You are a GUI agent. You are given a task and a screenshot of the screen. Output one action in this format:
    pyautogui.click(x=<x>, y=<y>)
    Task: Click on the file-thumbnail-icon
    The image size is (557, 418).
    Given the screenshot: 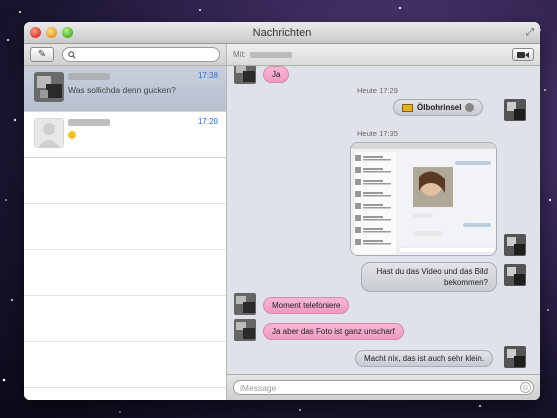 What is the action you would take?
    pyautogui.click(x=407, y=107)
    